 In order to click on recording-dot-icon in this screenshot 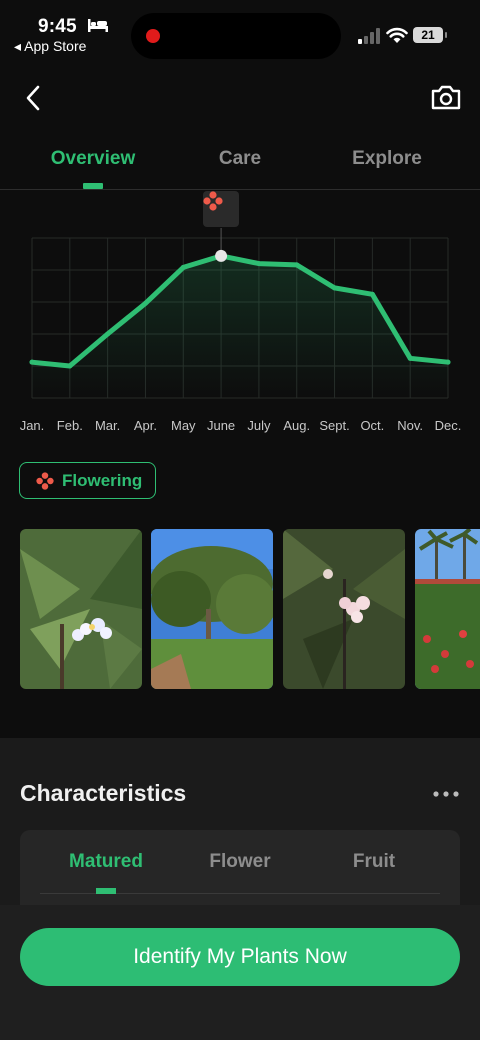, I will do `click(153, 36)`.